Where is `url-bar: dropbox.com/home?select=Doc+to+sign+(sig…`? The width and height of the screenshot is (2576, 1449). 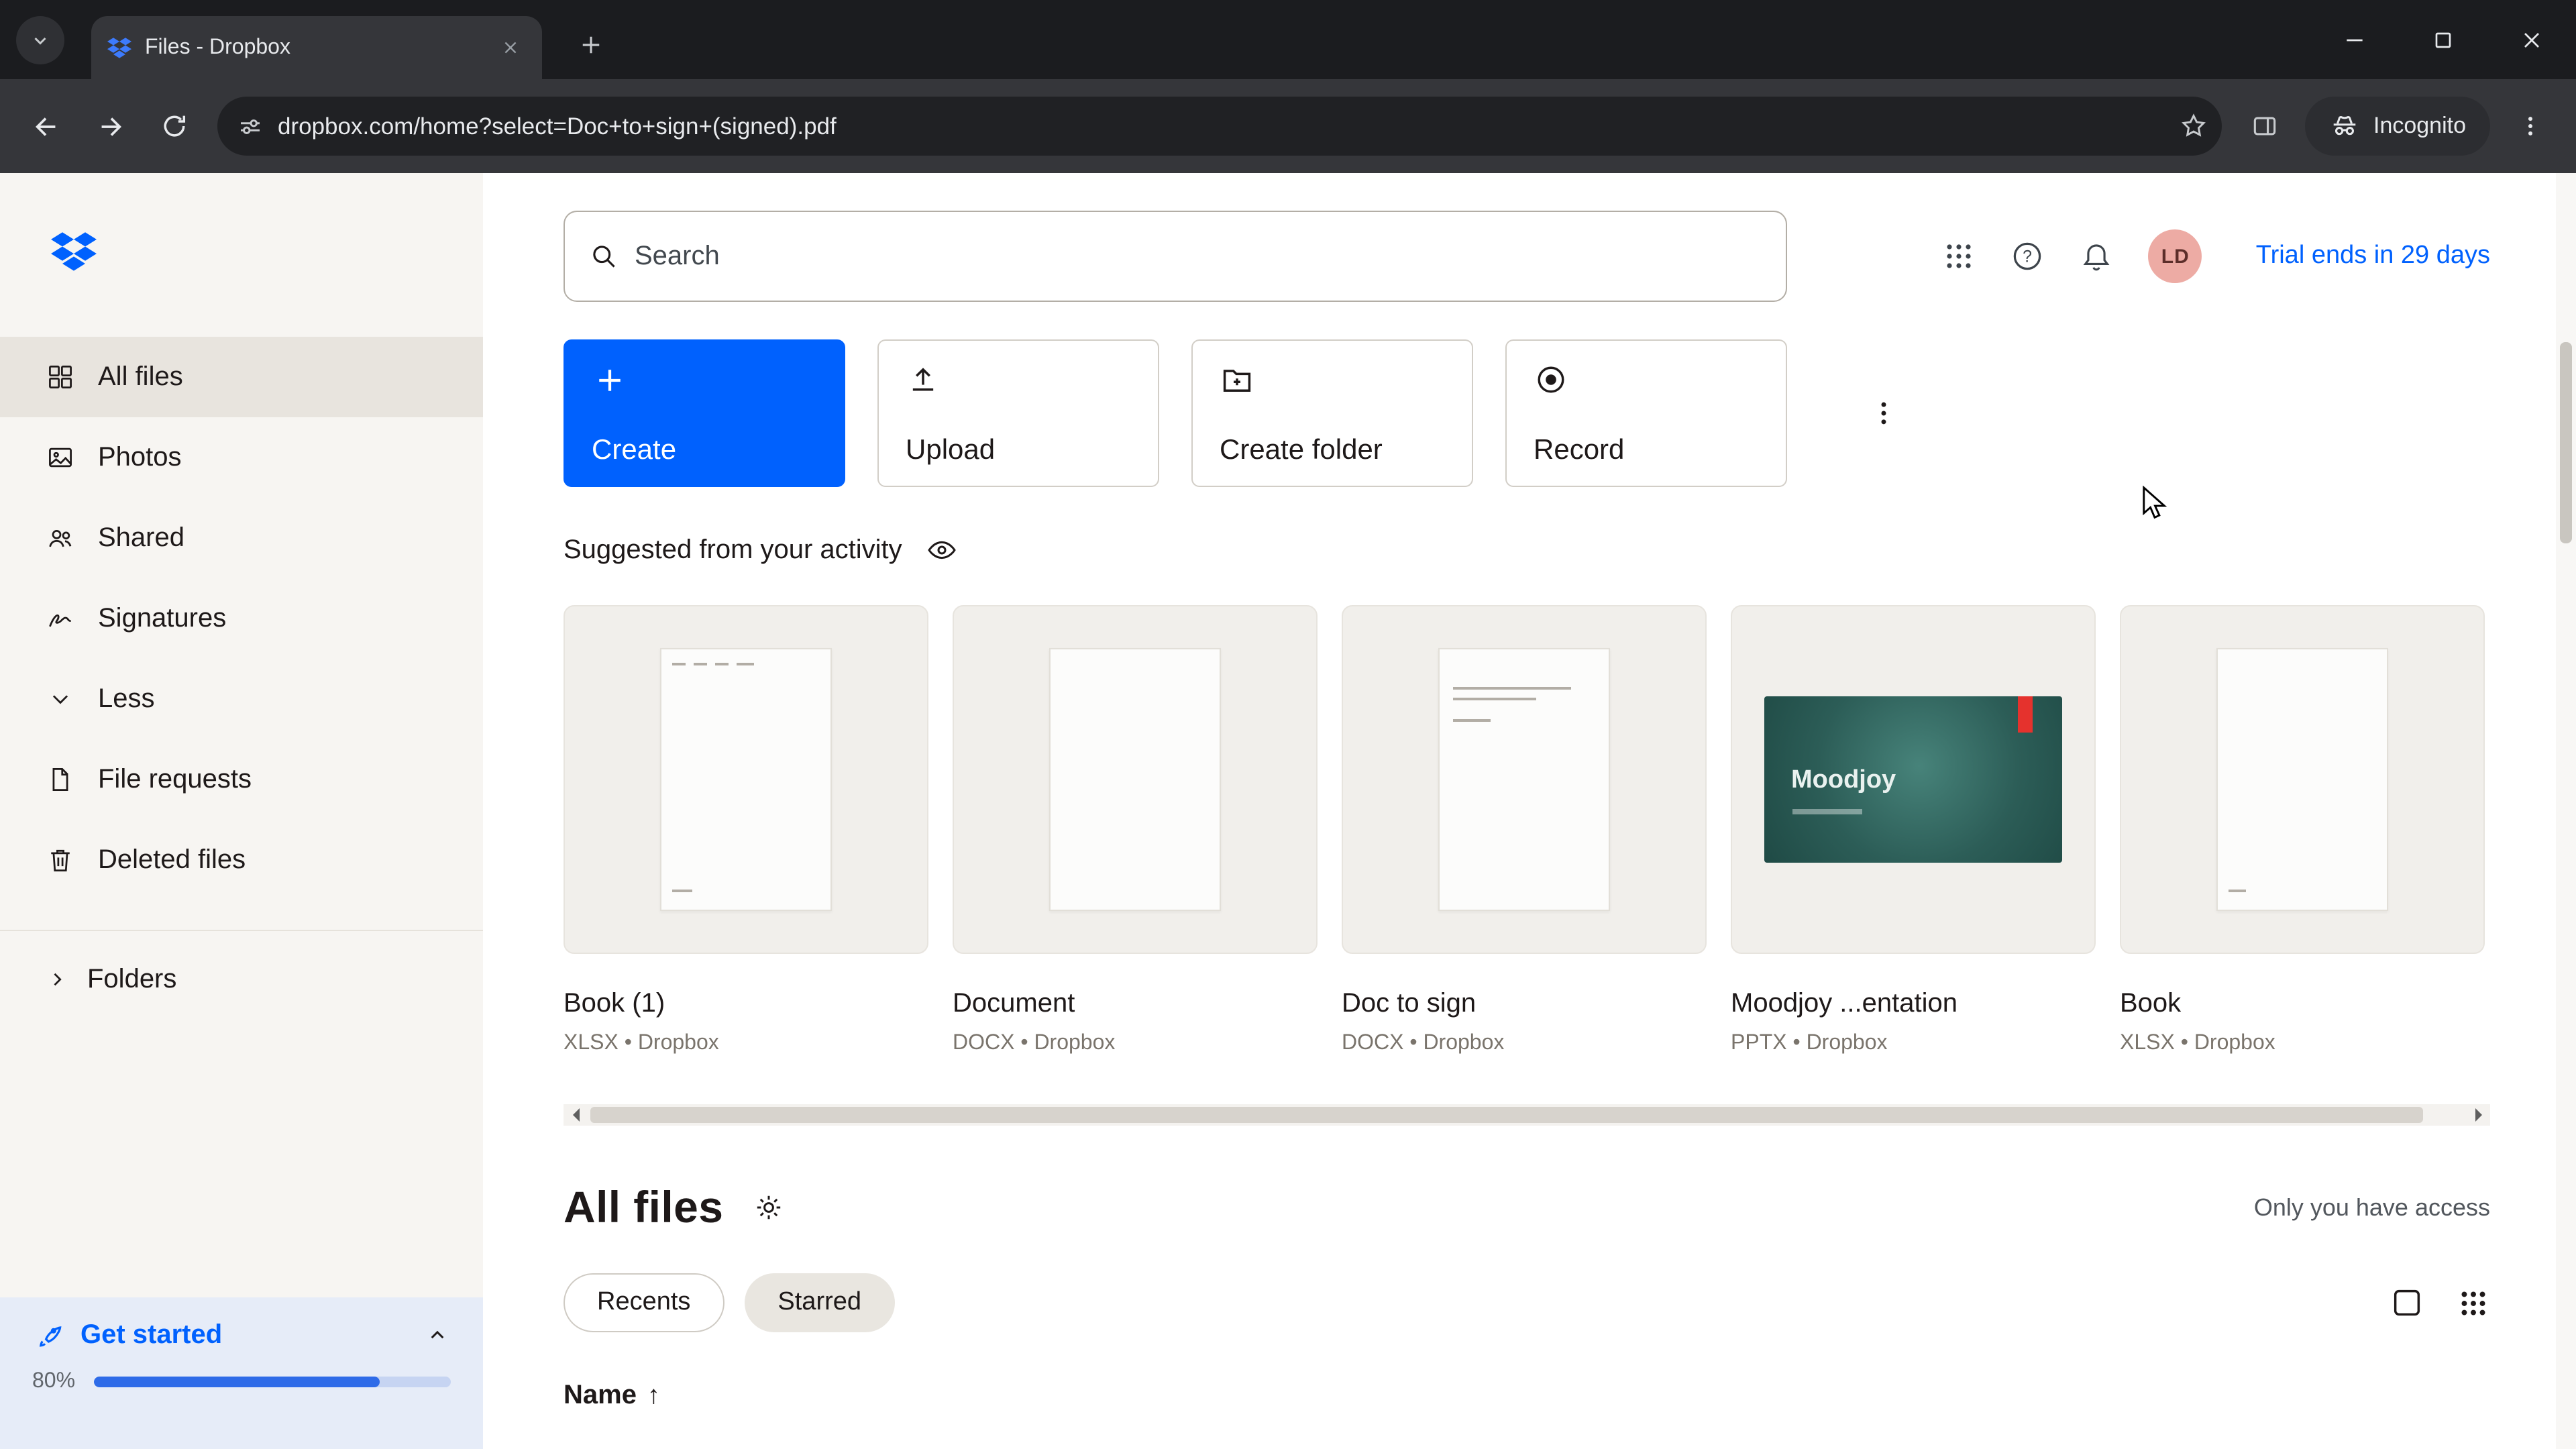
url-bar: dropbox.com/home?select=Doc+to+sign+(sig… is located at coordinates (1219, 126).